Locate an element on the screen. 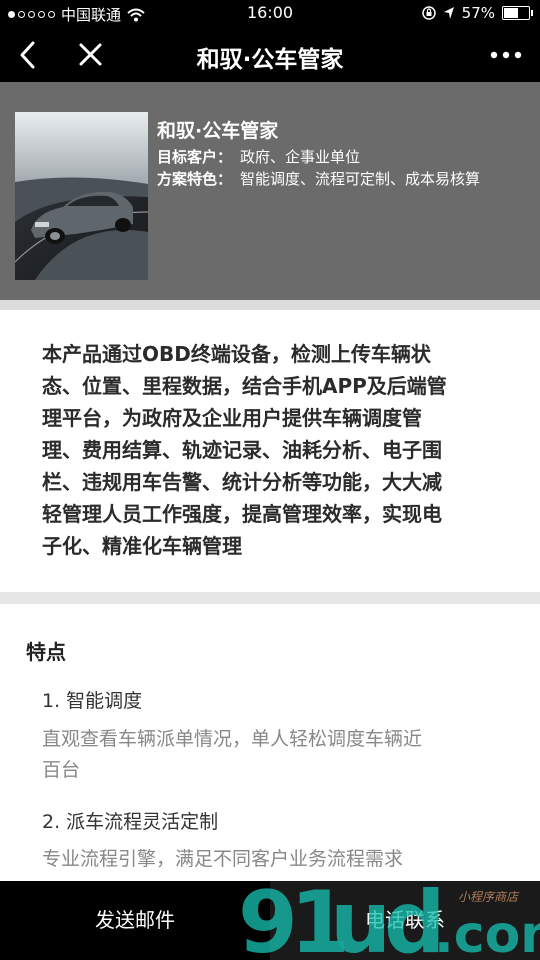  car-image is located at coordinates (81, 196).